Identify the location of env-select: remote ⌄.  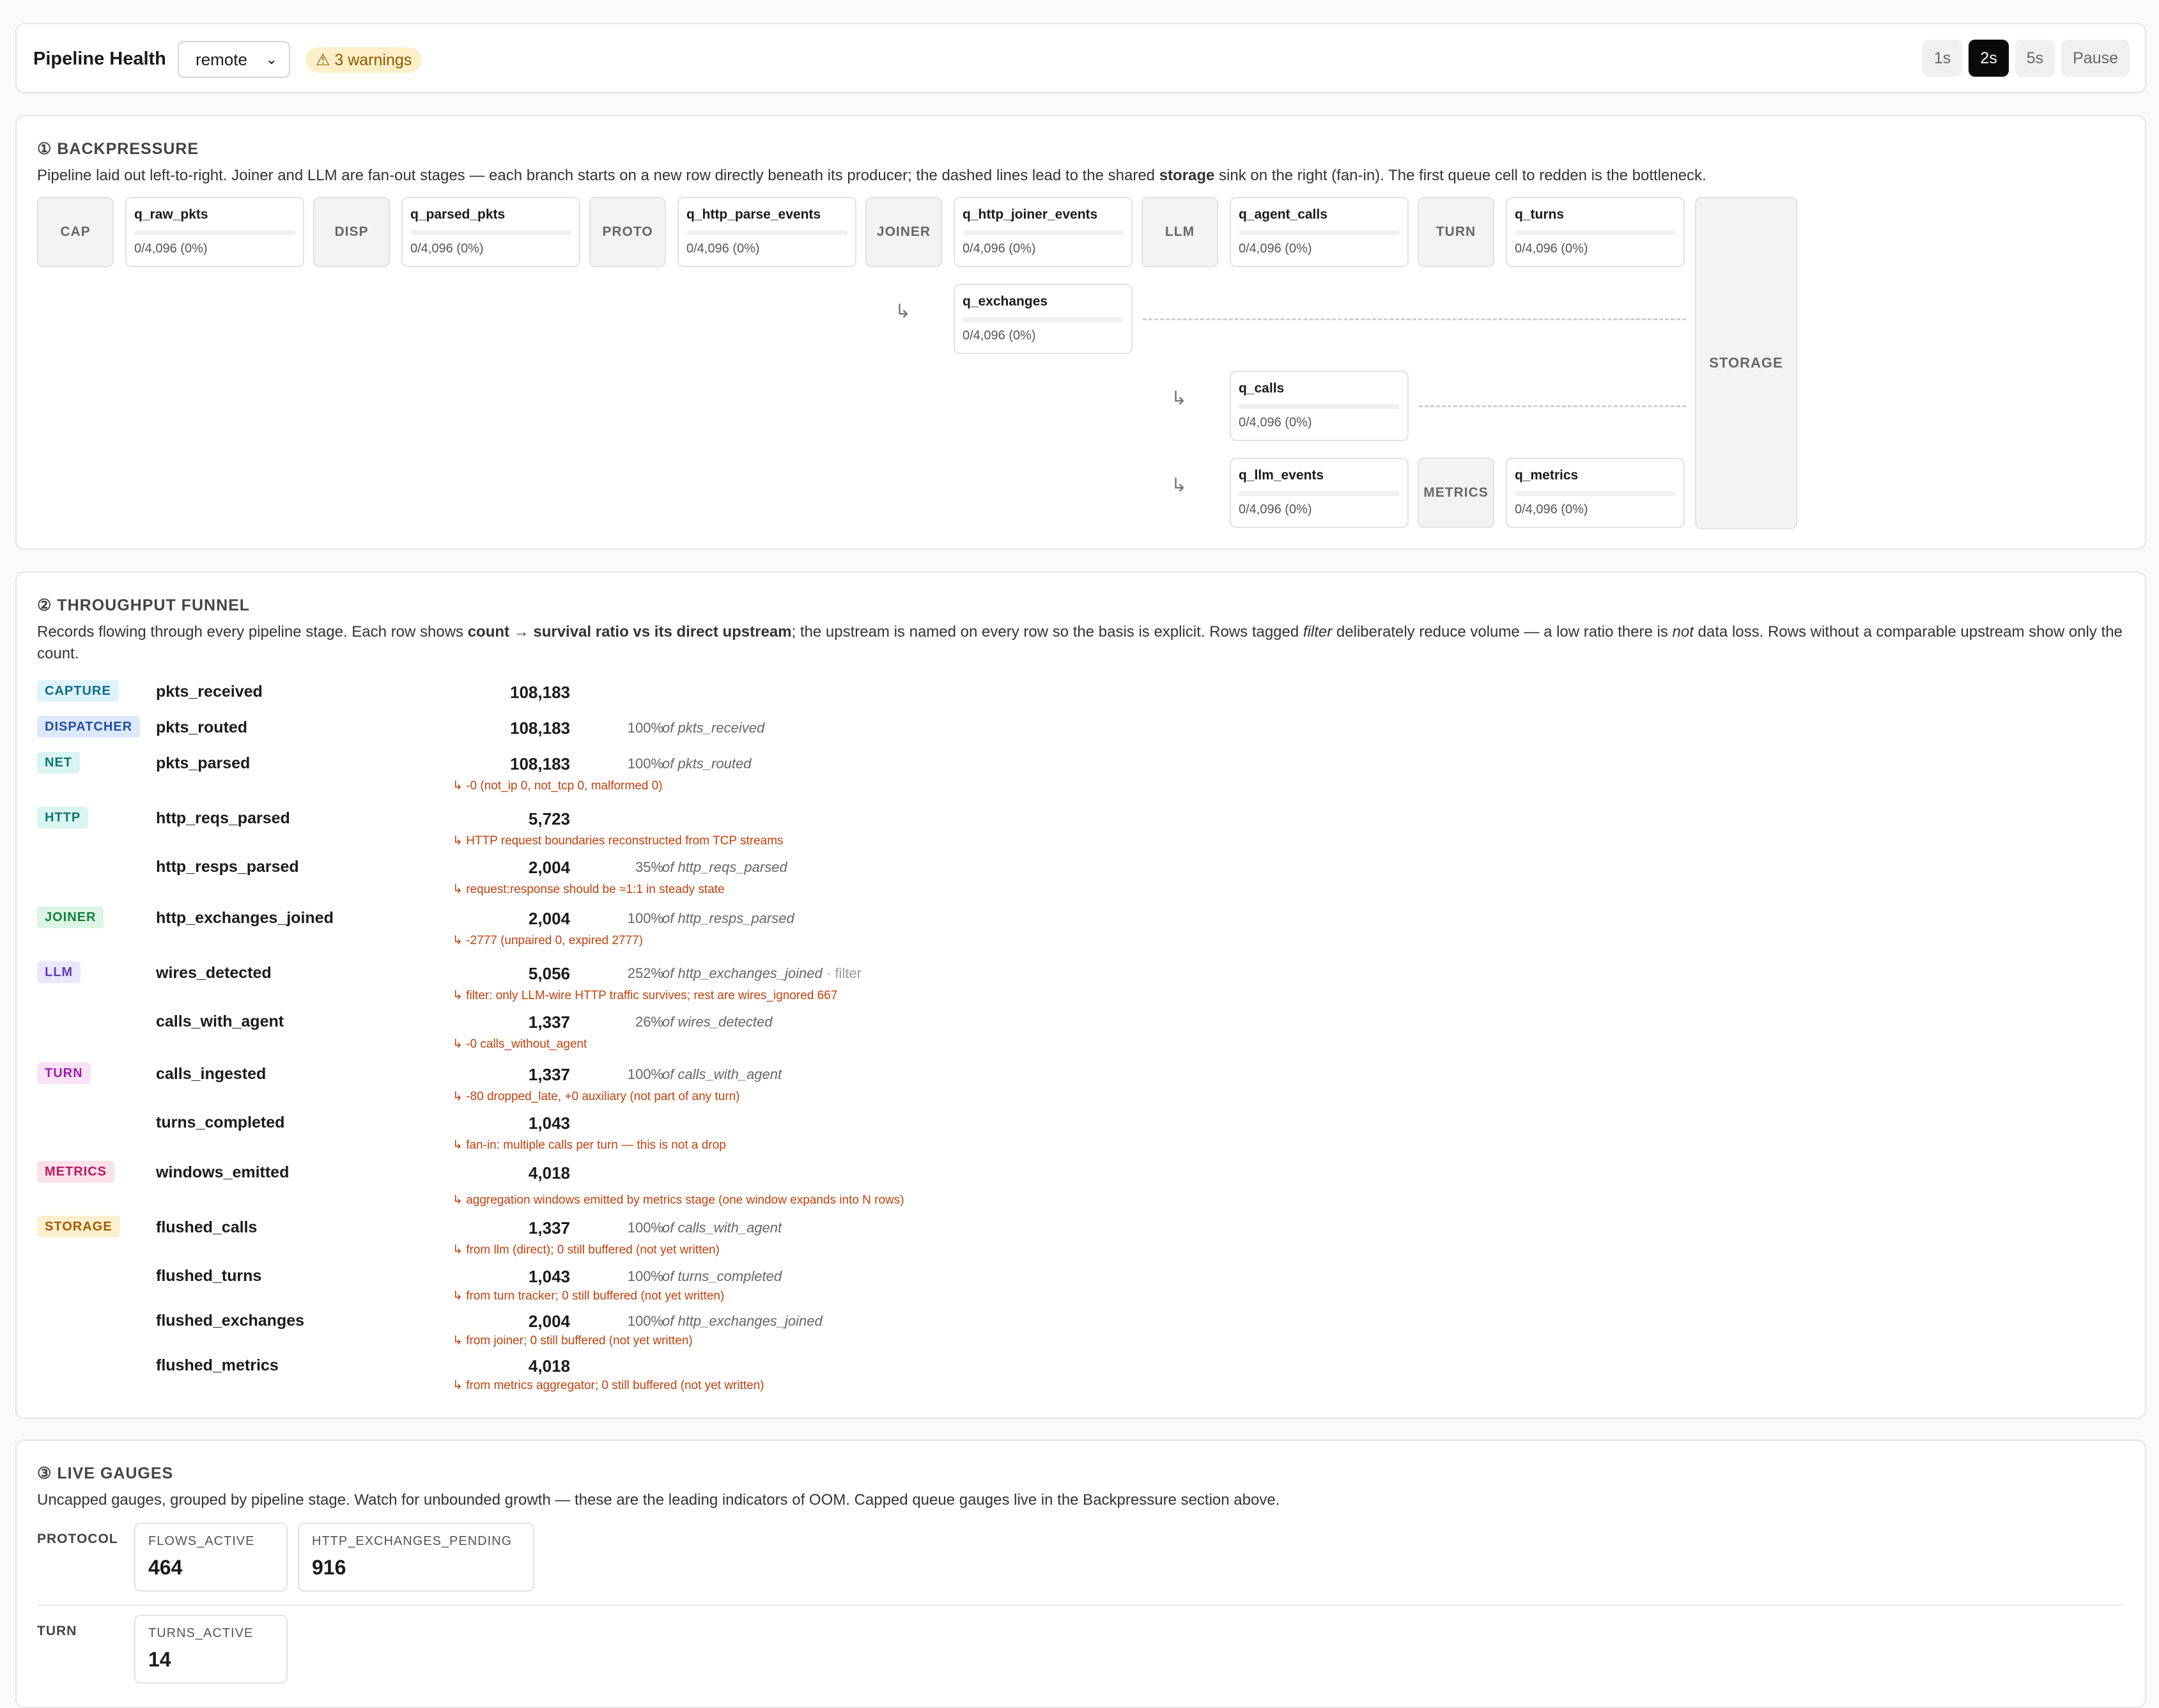
(234, 59).